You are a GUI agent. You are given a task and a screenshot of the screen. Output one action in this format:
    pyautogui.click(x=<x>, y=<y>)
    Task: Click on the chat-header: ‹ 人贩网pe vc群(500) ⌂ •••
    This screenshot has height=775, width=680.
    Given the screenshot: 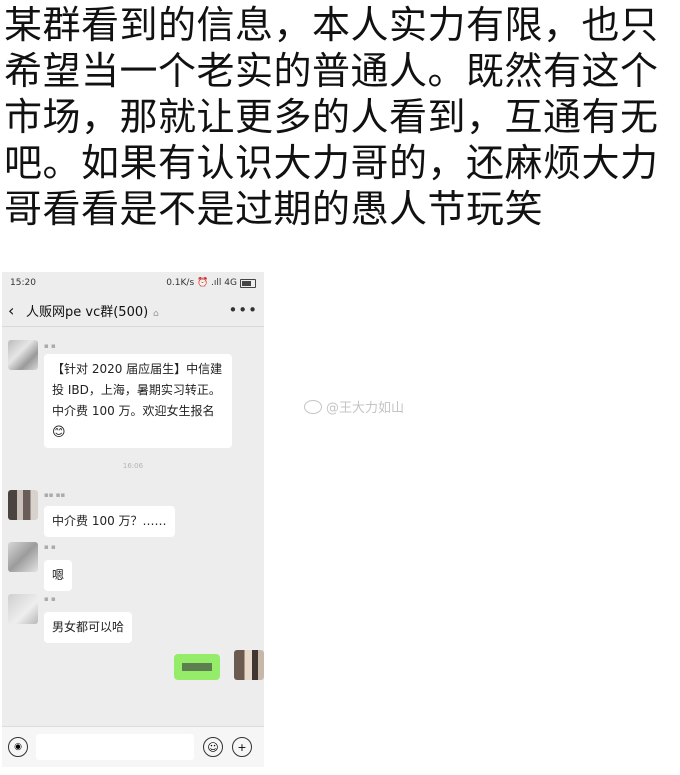 What is the action you would take?
    pyautogui.click(x=133, y=310)
    